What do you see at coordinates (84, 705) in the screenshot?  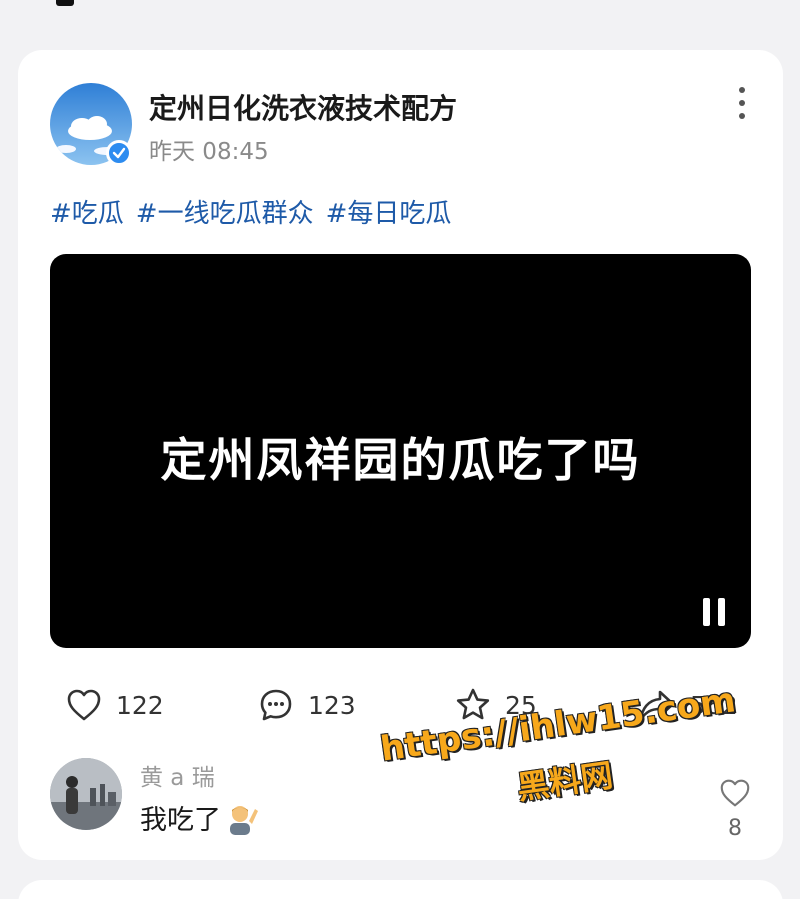 I see `heart-icon` at bounding box center [84, 705].